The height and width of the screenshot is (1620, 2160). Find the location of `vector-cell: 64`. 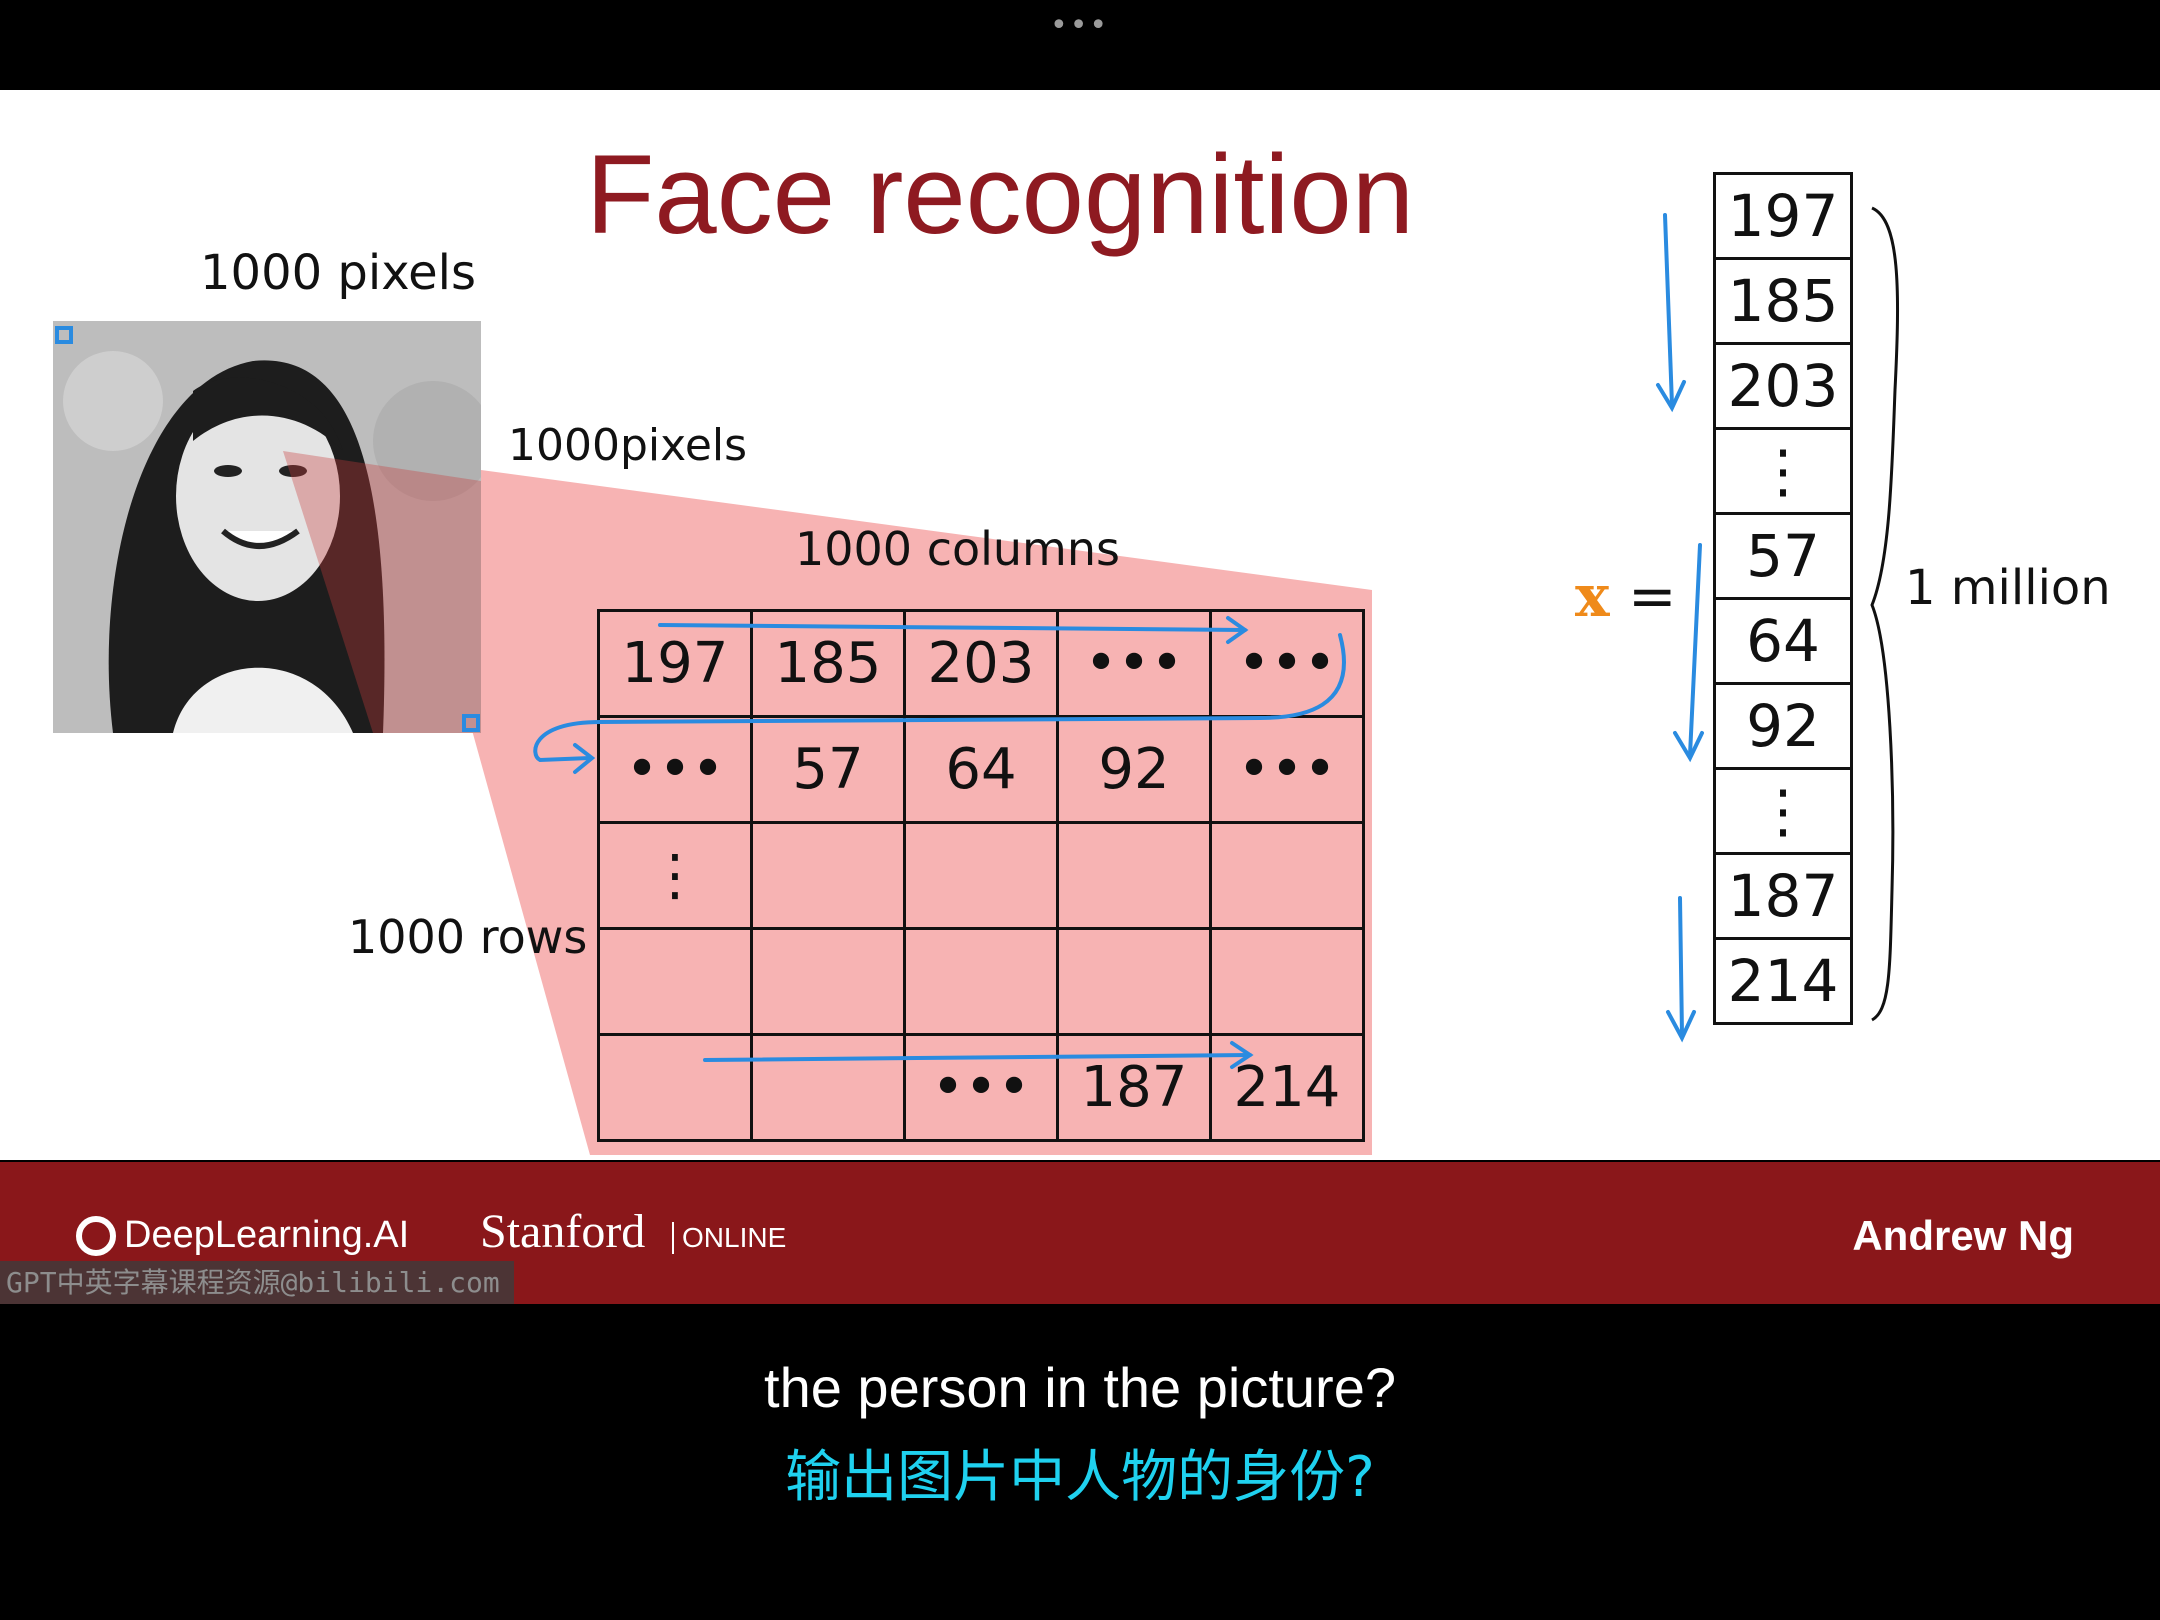

vector-cell: 64 is located at coordinates (1783, 641).